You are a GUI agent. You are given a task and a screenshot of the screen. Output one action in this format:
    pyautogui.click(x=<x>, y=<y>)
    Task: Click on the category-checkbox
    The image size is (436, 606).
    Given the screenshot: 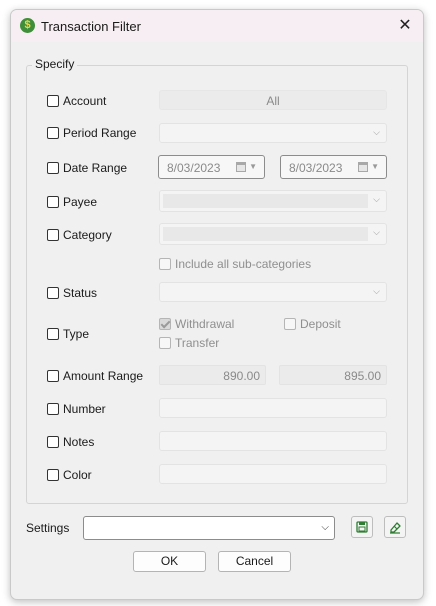 What is the action you would take?
    pyautogui.click(x=53, y=235)
    